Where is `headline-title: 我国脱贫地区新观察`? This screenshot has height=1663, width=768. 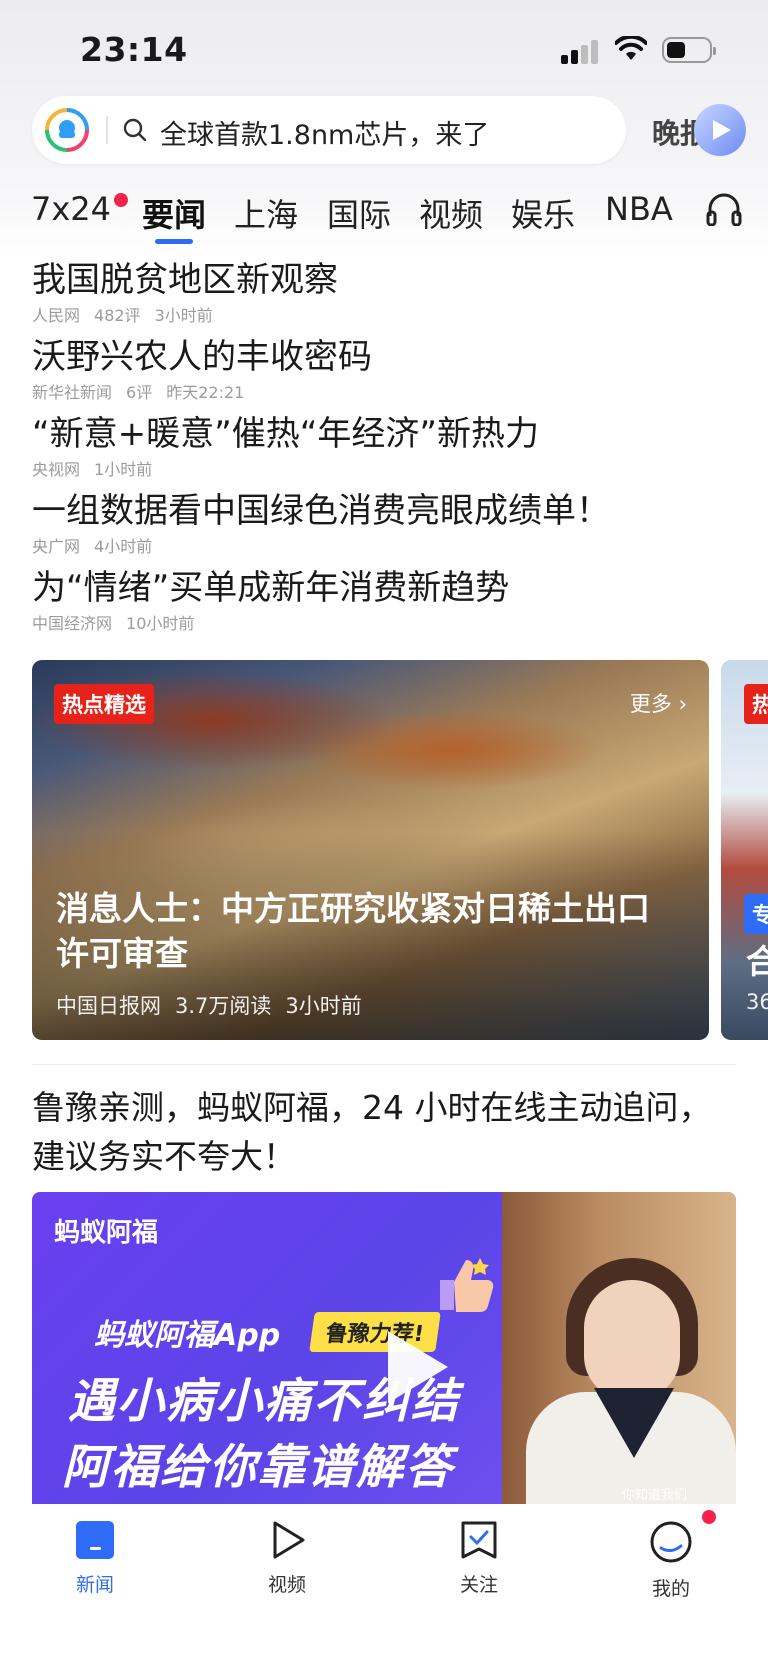
headline-title: 我国脱贫地区新观察 is located at coordinates (185, 280).